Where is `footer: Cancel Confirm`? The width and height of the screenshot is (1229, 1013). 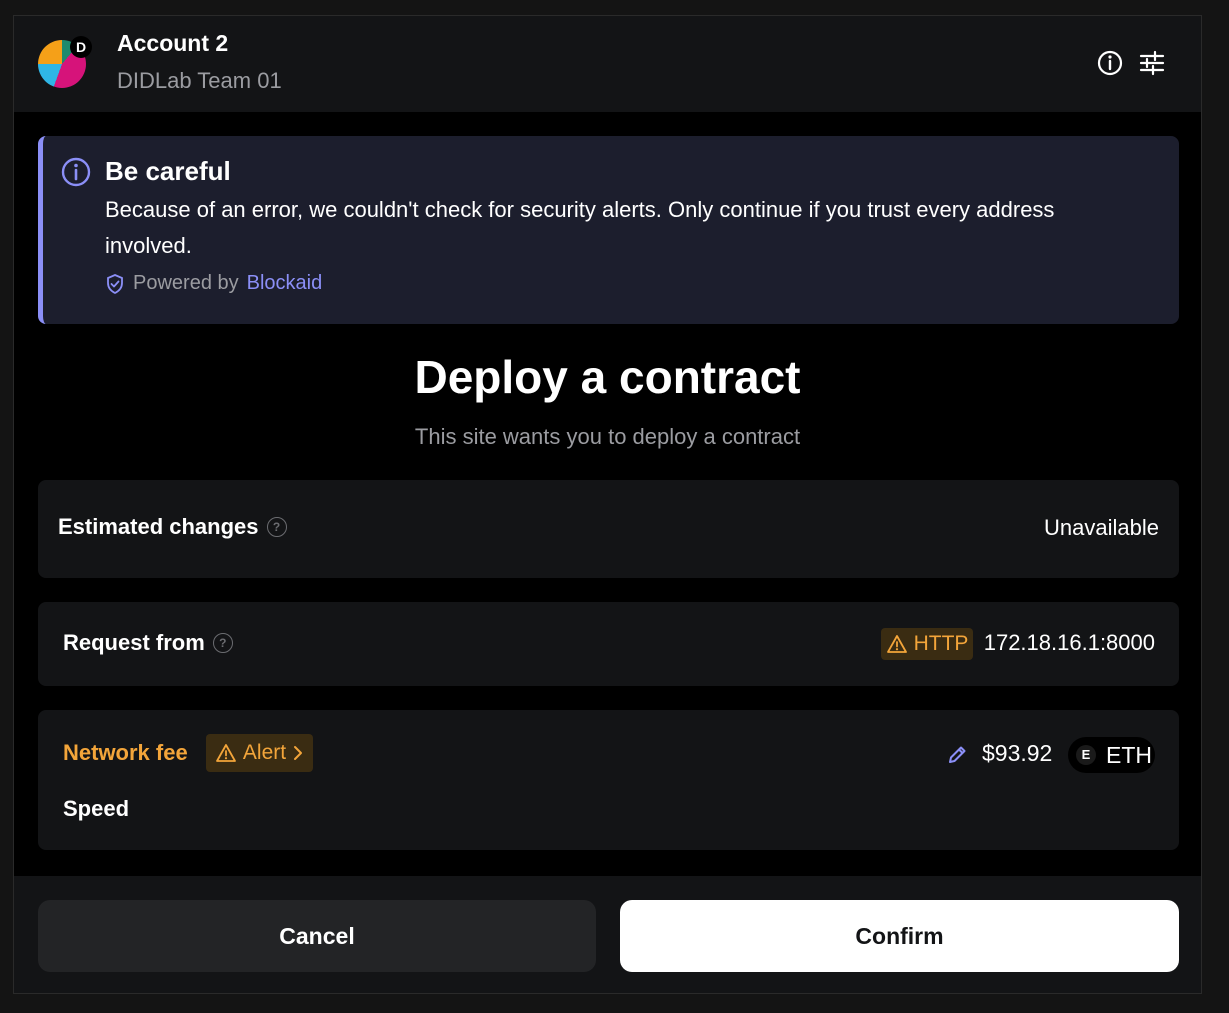 footer: Cancel Confirm is located at coordinates (607, 934).